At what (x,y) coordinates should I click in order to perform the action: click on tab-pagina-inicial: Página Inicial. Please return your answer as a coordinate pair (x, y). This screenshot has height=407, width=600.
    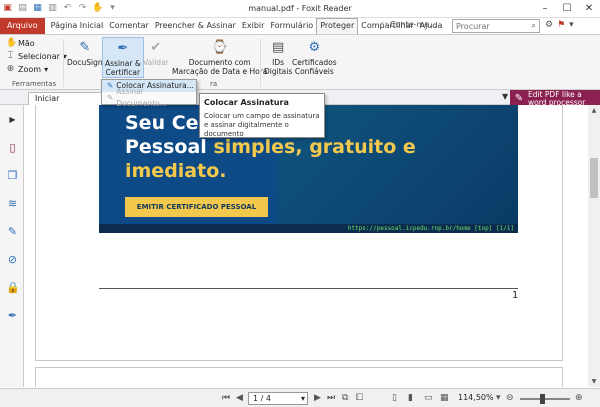
    Looking at the image, I should click on (77, 26).